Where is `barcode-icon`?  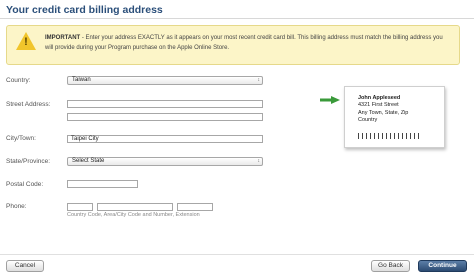
barcode-icon is located at coordinates (390, 136).